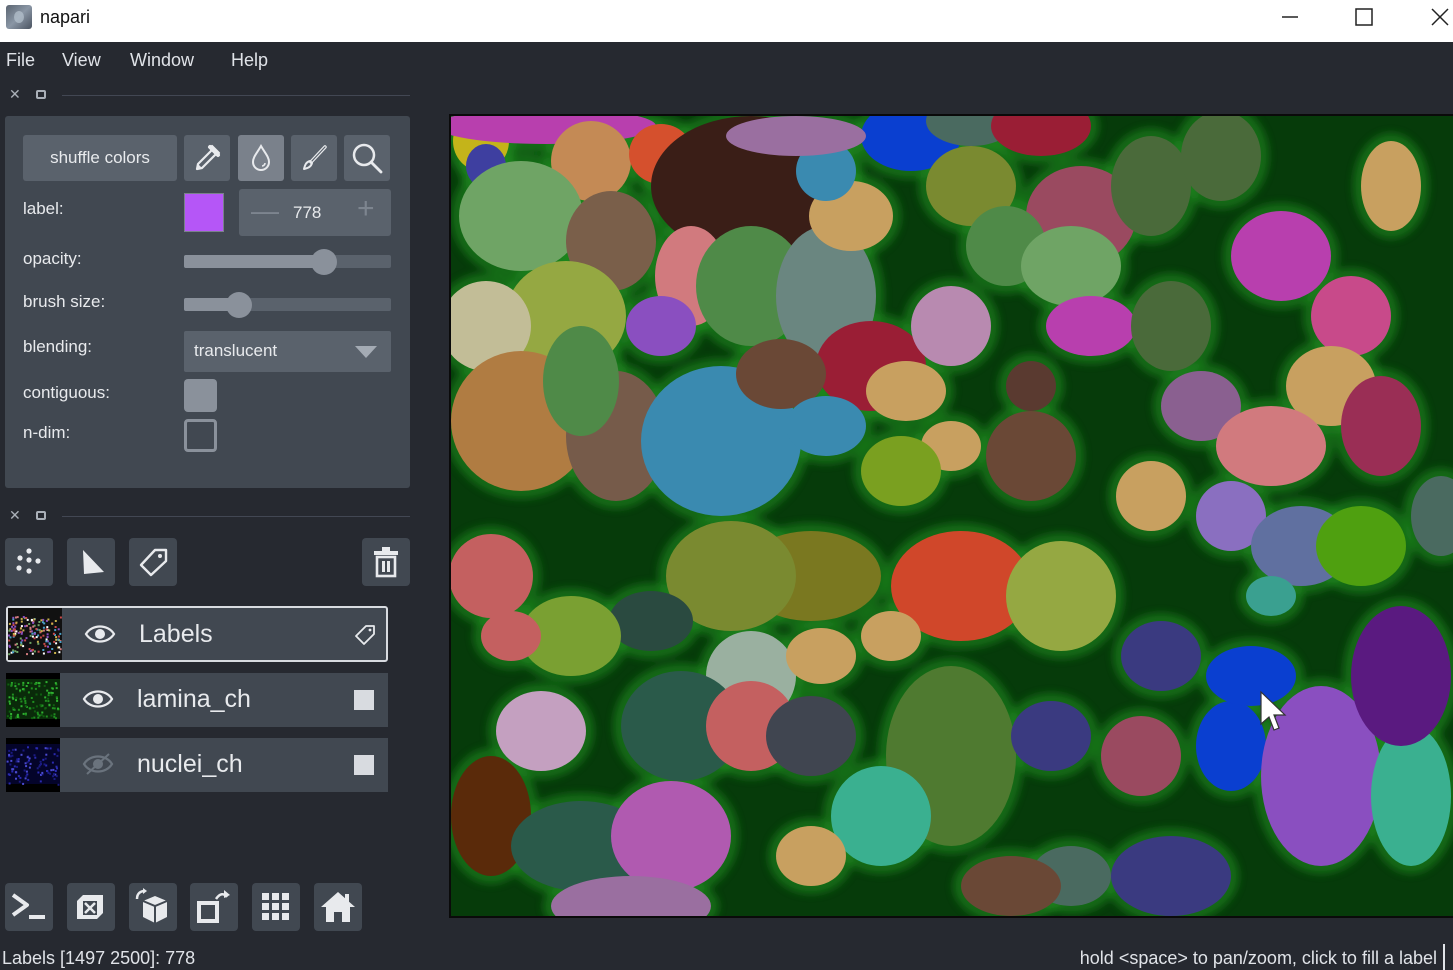  What do you see at coordinates (29, 907) in the screenshot?
I see `console-button` at bounding box center [29, 907].